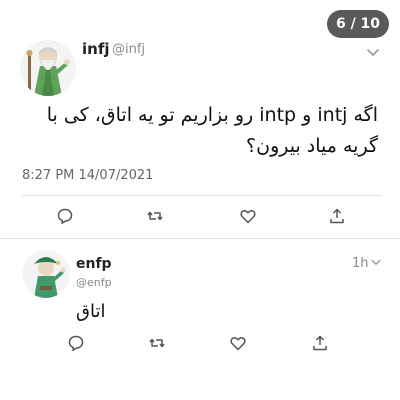 This screenshot has width=400, height=400. I want to click on avatar-infj-illustration, so click(48, 68).